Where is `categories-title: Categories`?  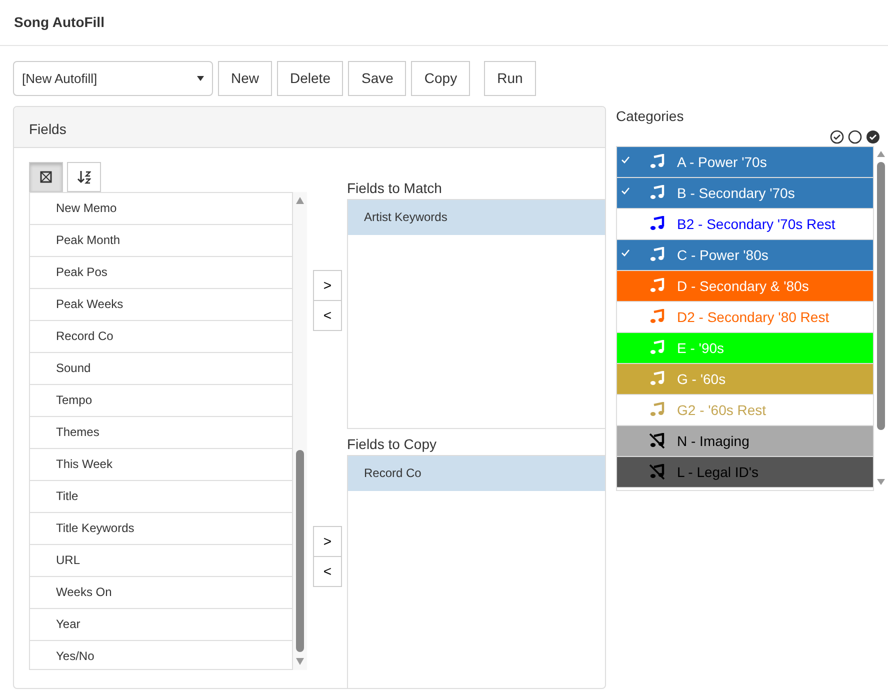
categories-title: Categories is located at coordinates (650, 116).